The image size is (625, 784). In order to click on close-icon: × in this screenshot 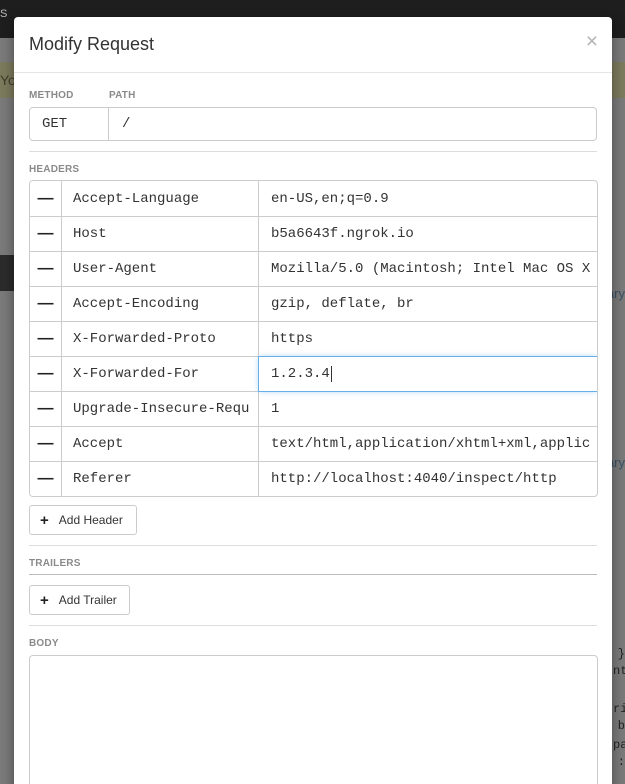, I will do `click(592, 41)`.